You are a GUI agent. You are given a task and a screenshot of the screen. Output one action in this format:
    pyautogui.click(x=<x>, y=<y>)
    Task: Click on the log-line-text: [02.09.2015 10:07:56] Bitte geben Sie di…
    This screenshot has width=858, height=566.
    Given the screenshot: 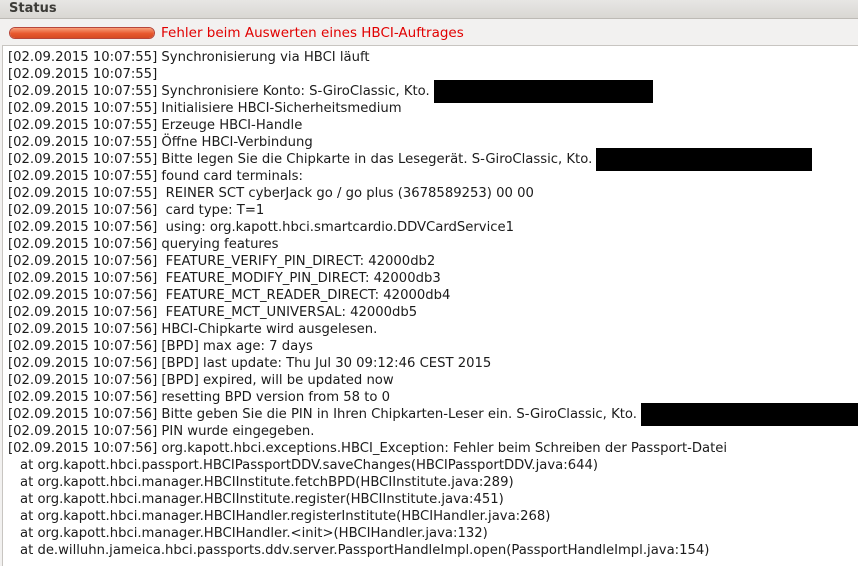 What is the action you would take?
    pyautogui.click(x=322, y=414)
    